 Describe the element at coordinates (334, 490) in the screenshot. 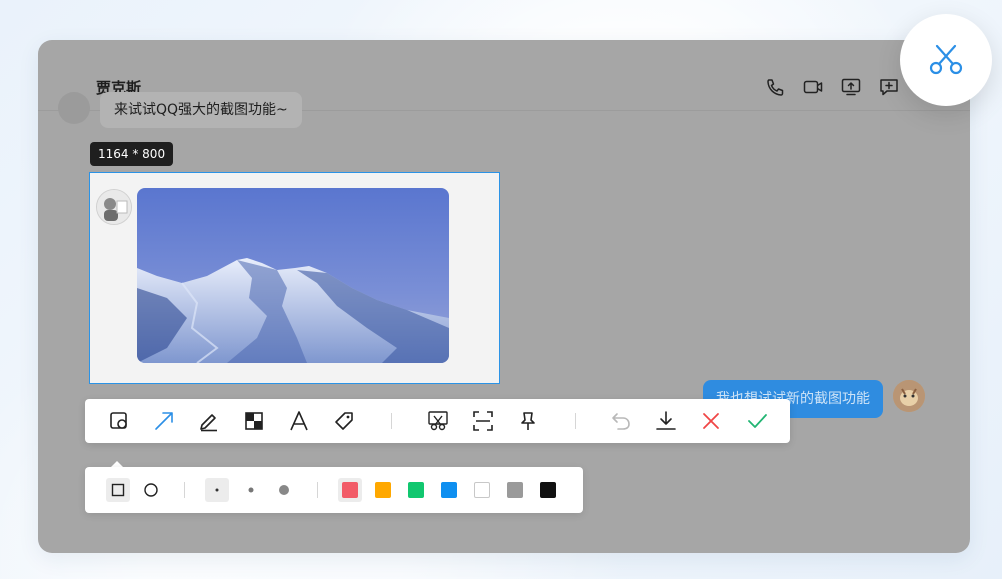

I see `shape-options-bar` at that location.